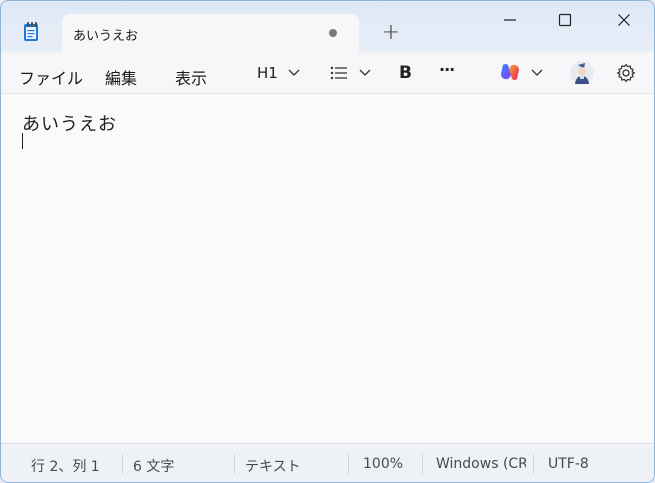  What do you see at coordinates (65, 466) in the screenshot?
I see `cursor-position: 行 2、列 1` at bounding box center [65, 466].